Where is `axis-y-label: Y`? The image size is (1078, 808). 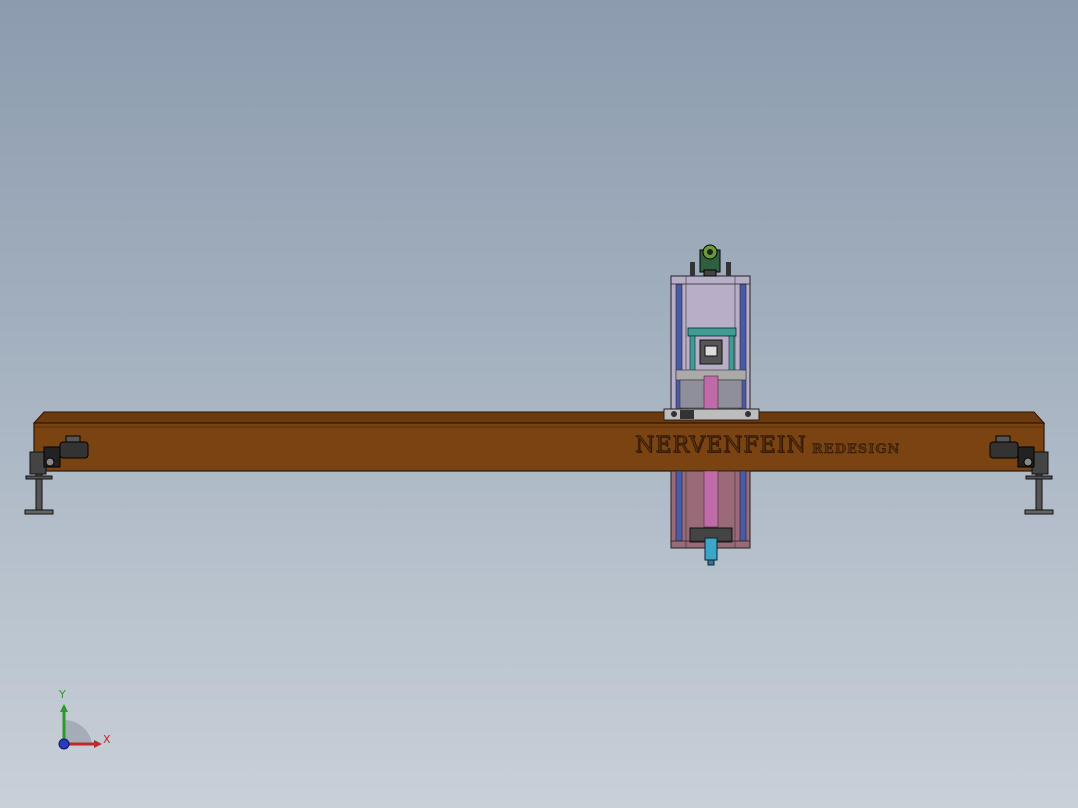
axis-y-label: Y is located at coordinates (62, 694).